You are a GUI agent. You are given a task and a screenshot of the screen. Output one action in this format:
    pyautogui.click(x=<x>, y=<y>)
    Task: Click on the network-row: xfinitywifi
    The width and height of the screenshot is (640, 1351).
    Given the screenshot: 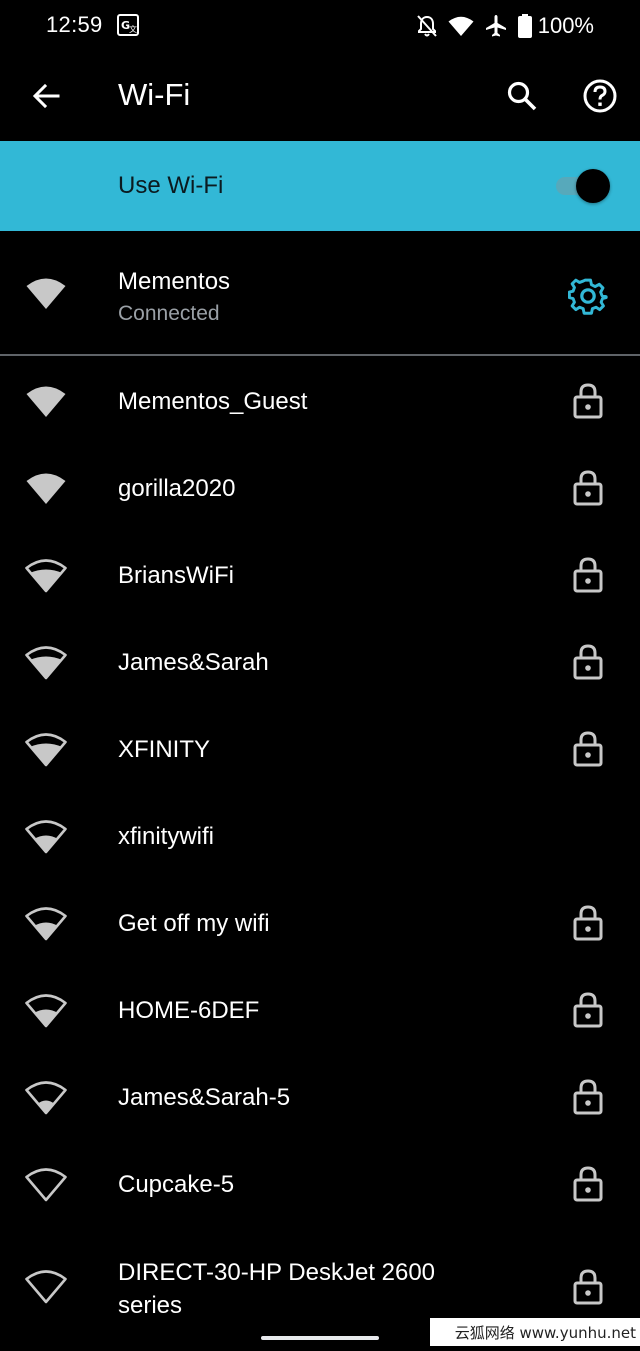 What is the action you would take?
    pyautogui.click(x=320, y=836)
    